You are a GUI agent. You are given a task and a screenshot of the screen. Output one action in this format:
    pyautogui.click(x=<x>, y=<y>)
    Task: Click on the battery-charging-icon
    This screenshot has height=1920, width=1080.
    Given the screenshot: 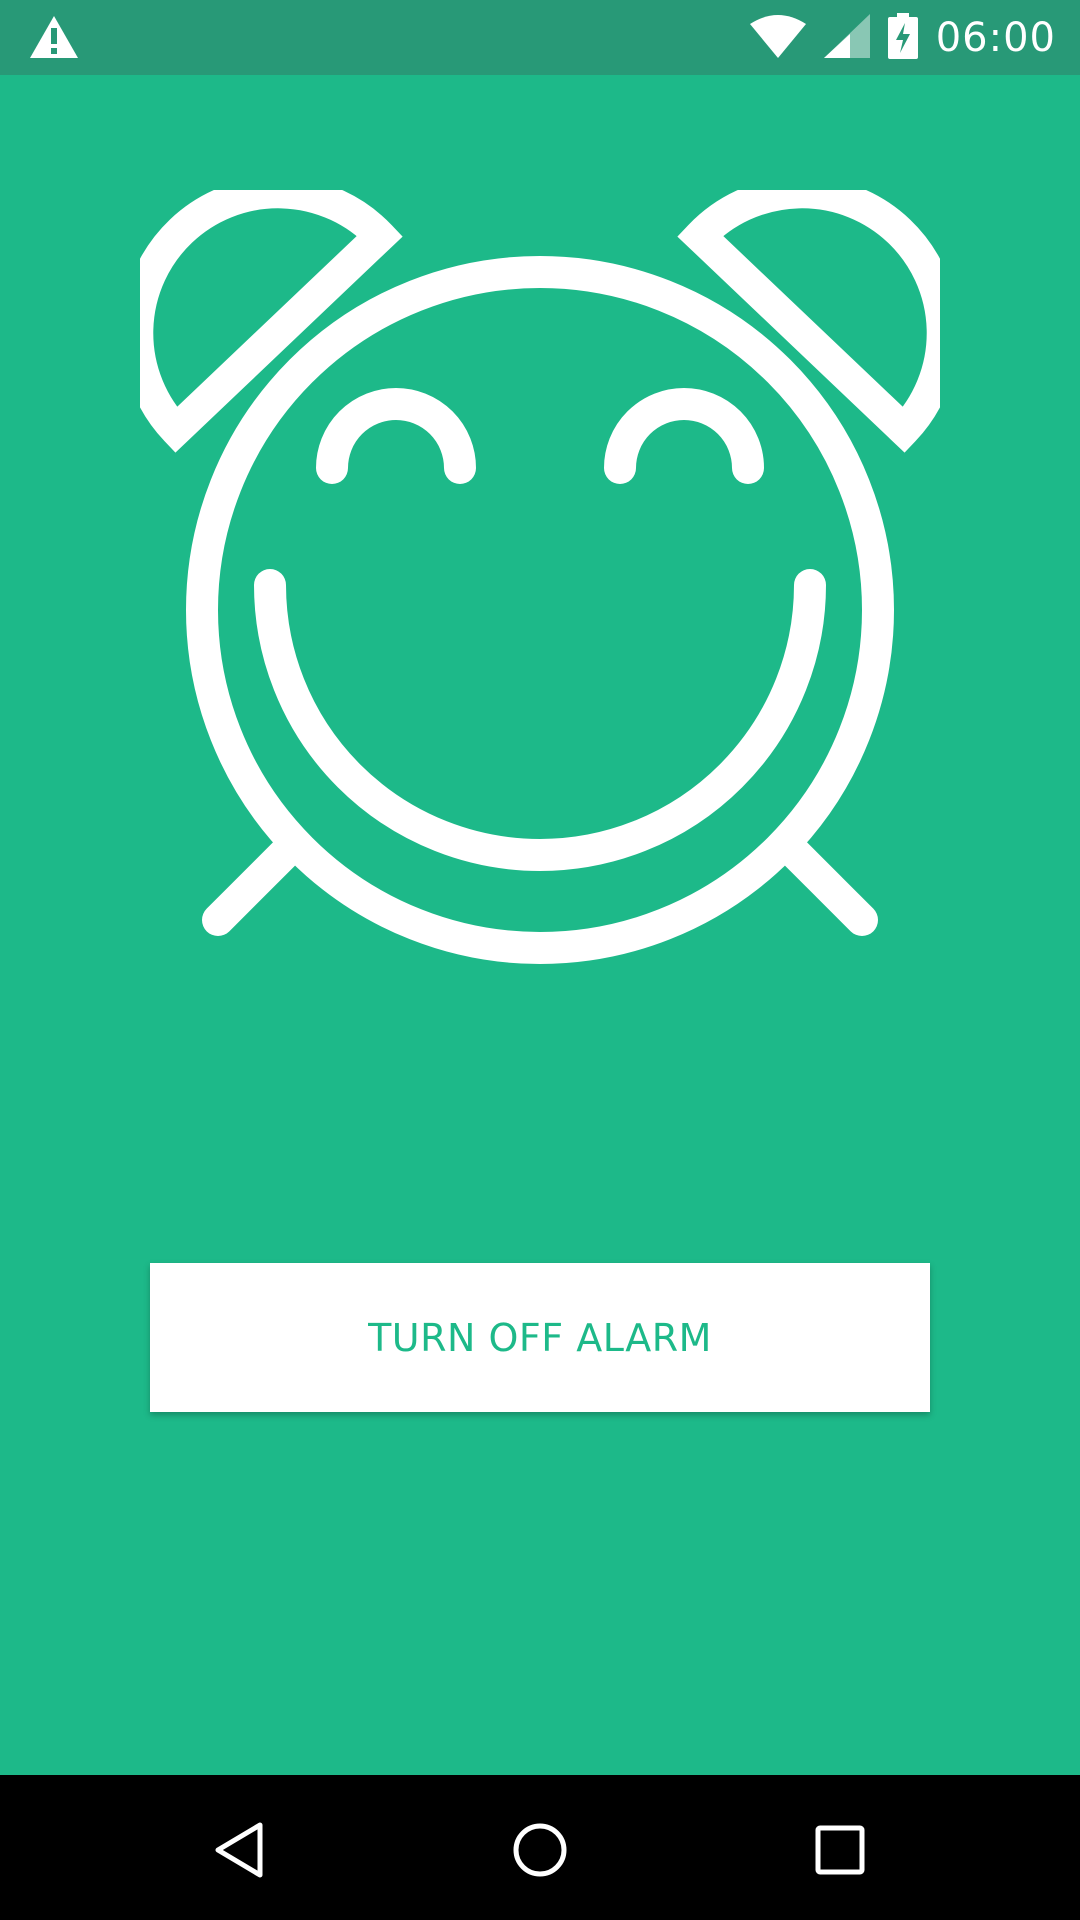 What is the action you would take?
    pyautogui.click(x=902, y=38)
    